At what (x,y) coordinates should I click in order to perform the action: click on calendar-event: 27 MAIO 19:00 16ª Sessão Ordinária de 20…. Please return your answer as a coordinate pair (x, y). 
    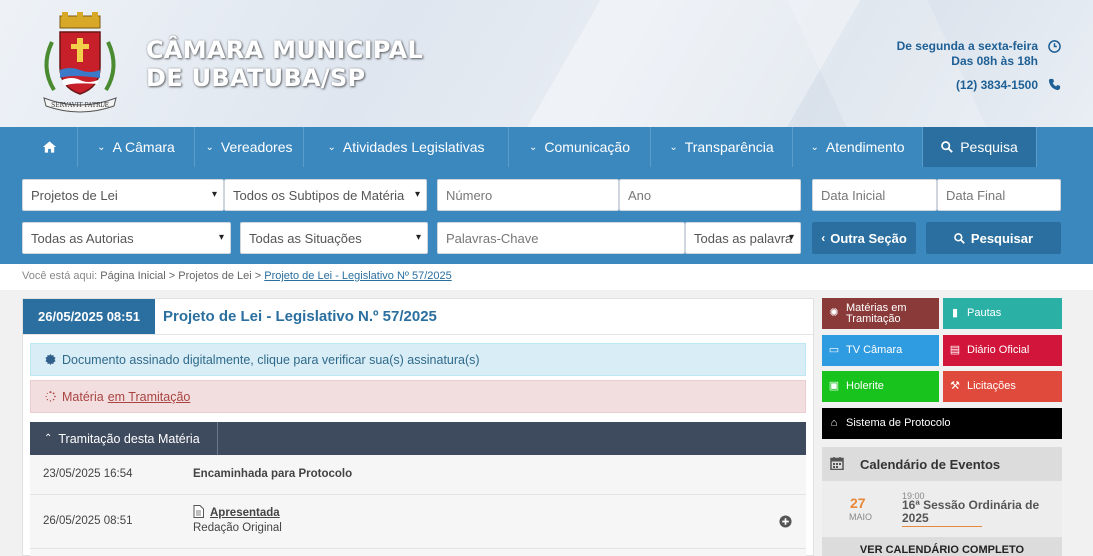
    Looking at the image, I should click on (942, 509).